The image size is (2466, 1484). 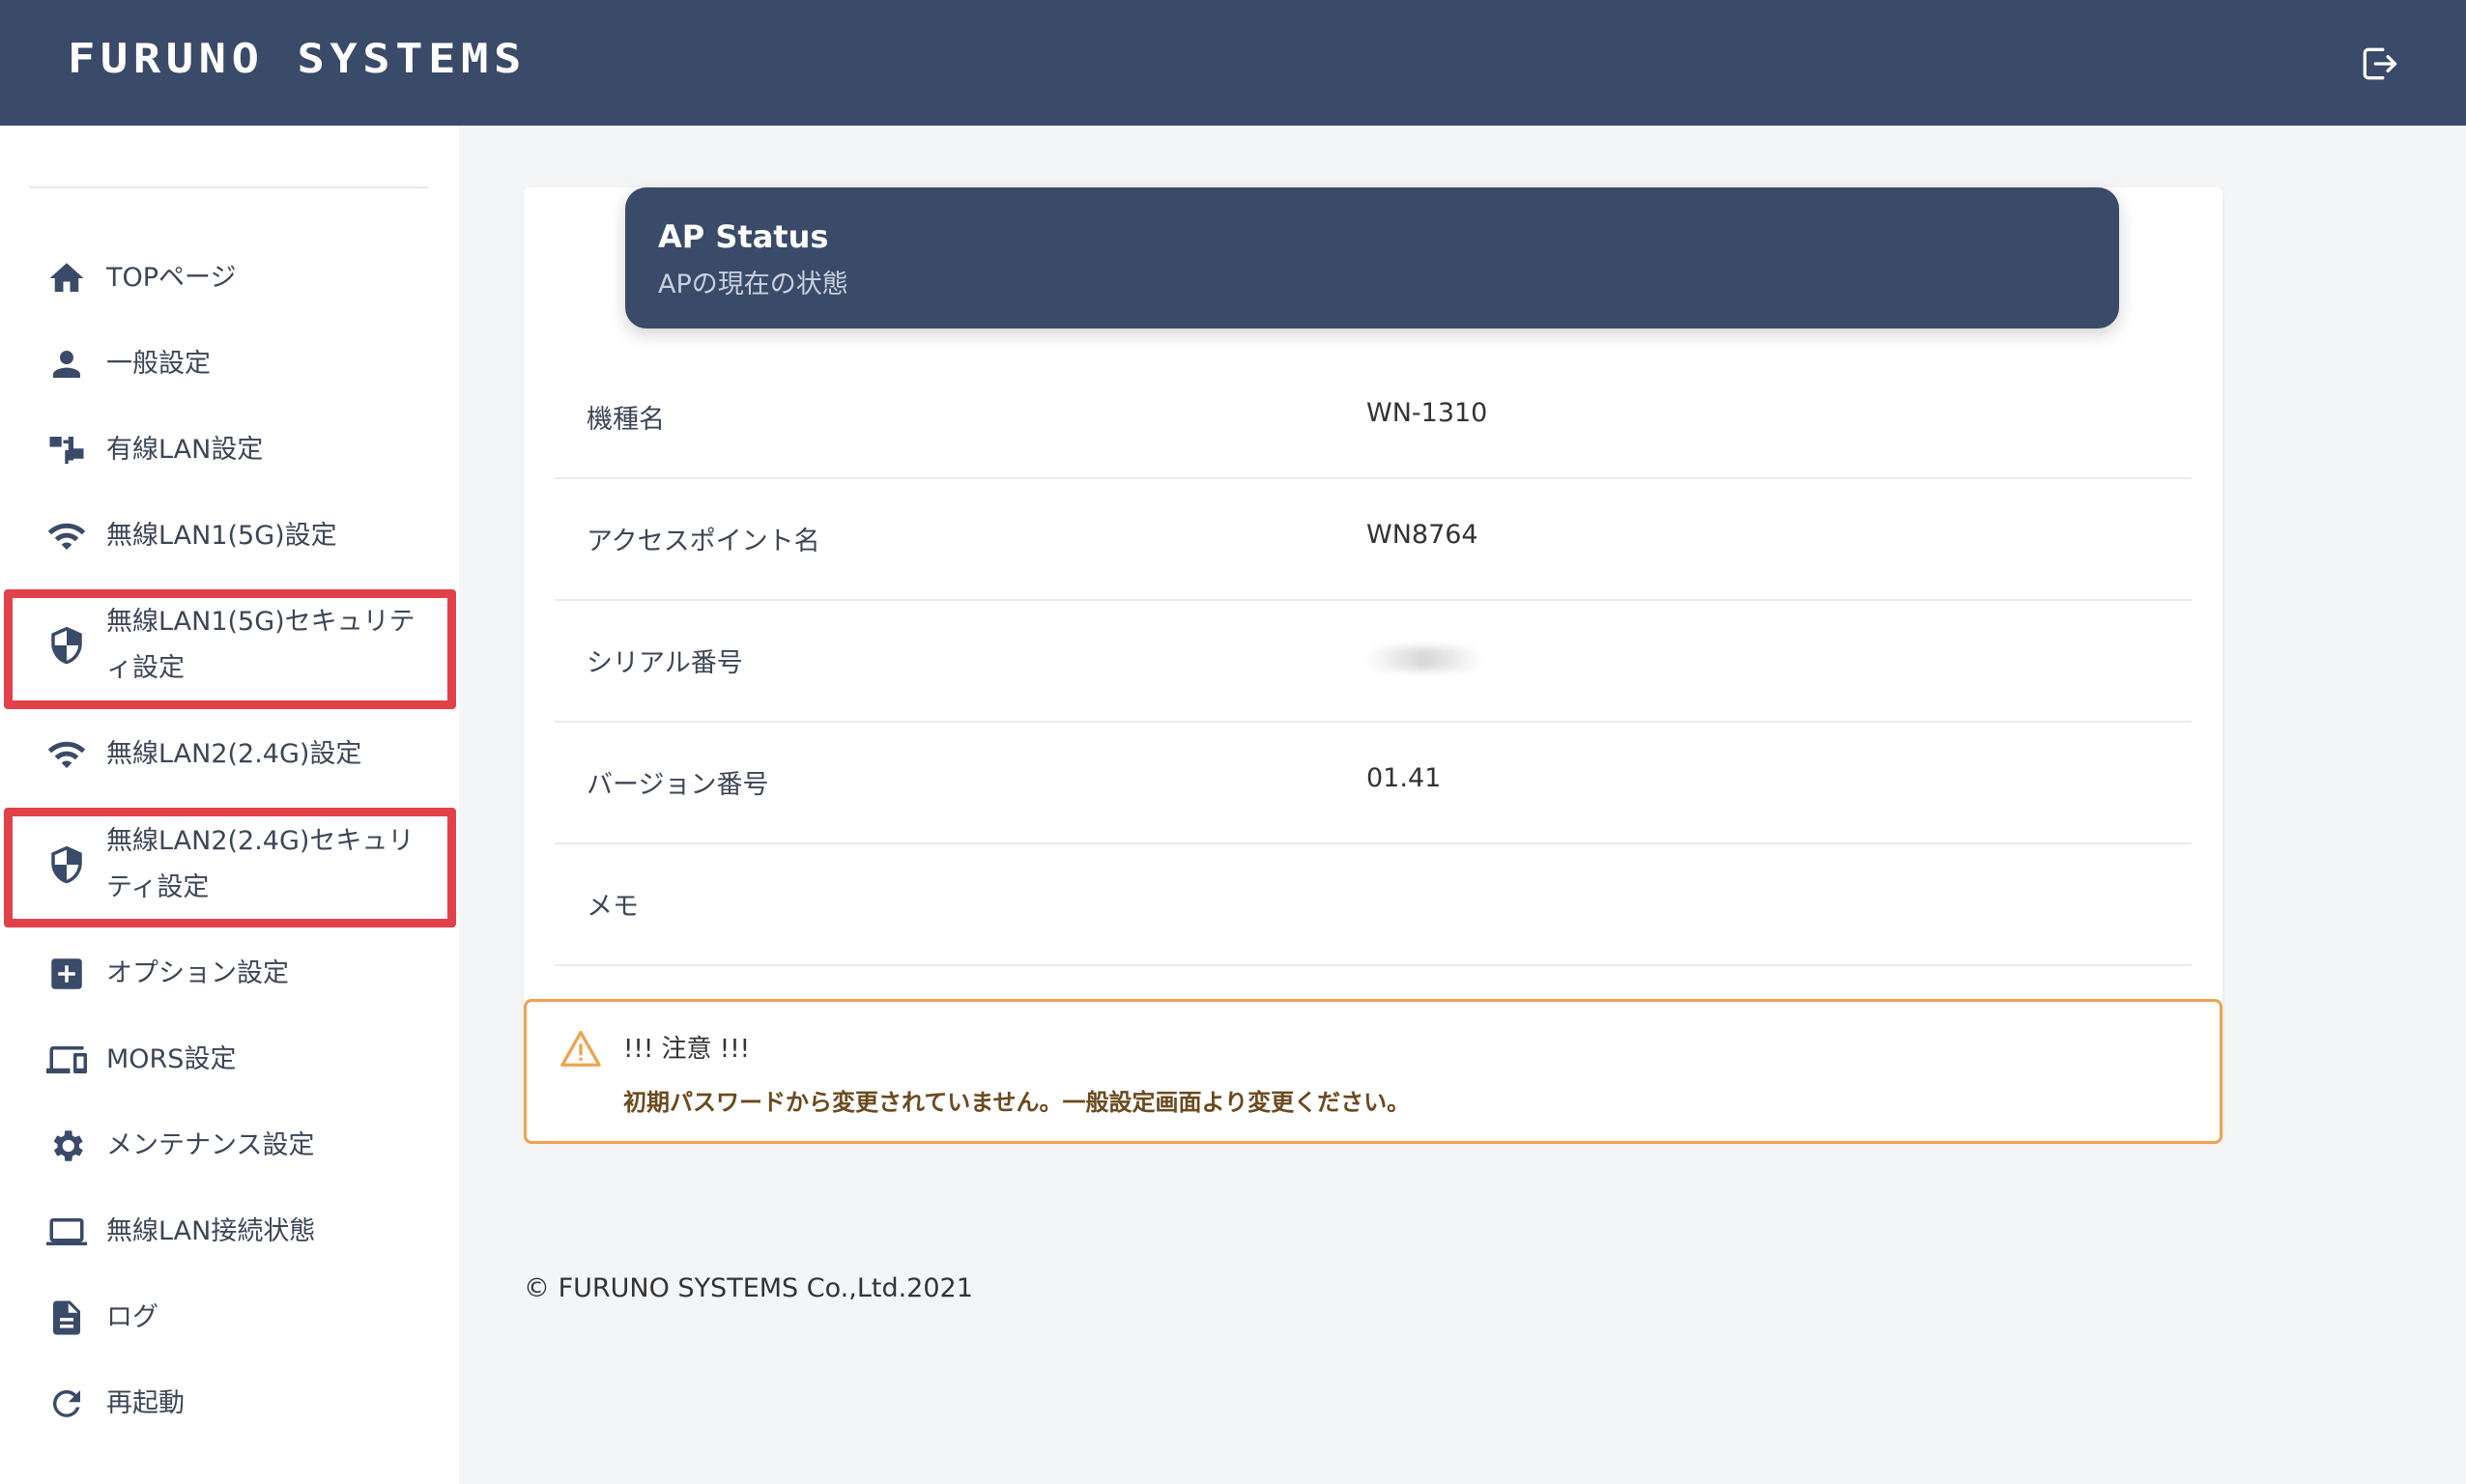 What do you see at coordinates (66, 1060) in the screenshot?
I see `devices-icon` at bounding box center [66, 1060].